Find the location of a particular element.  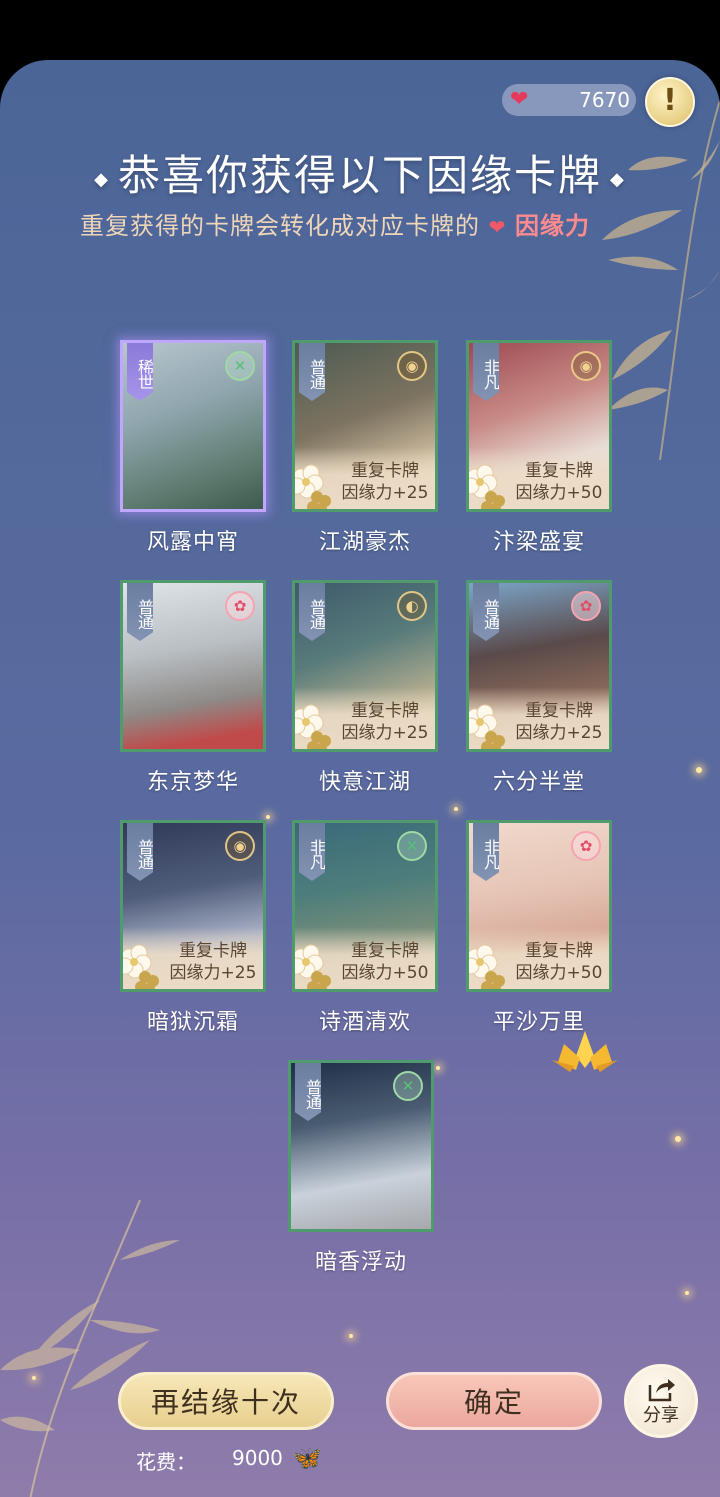

card-name: 汴梁盛宴 is located at coordinates (538, 542).